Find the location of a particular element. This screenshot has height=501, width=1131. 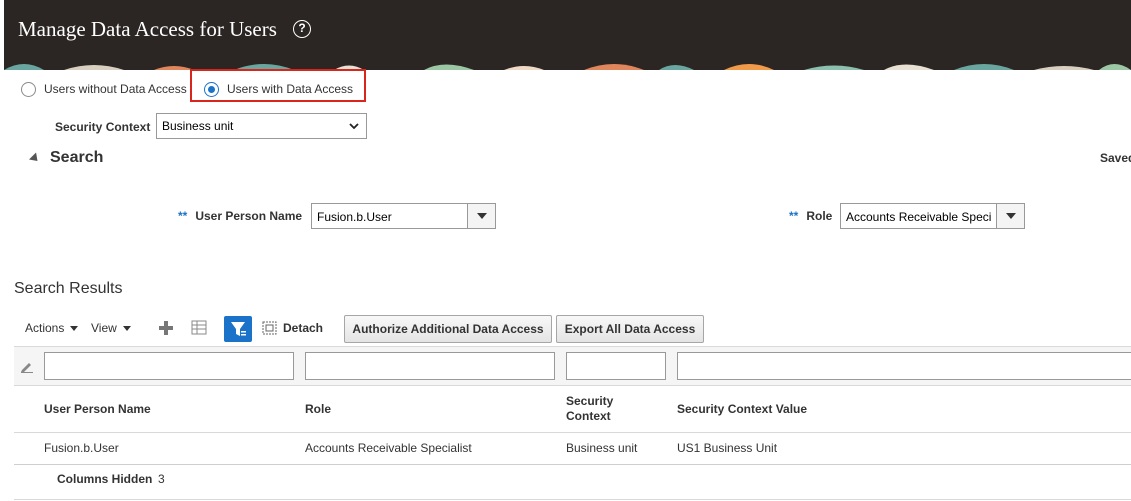

detach-icon is located at coordinates (269, 328).